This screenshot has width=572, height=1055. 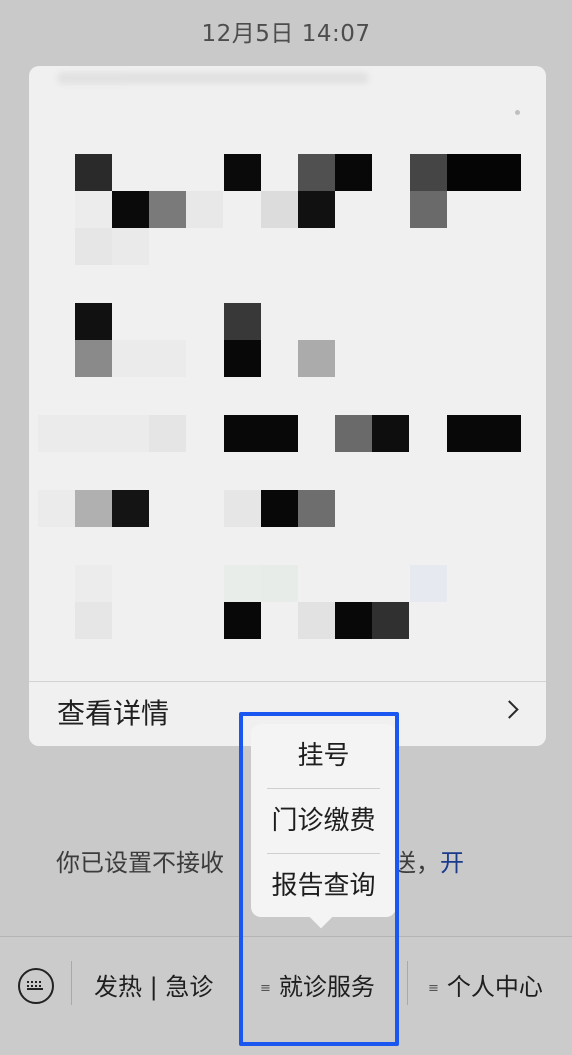 What do you see at coordinates (286, 34) in the screenshot?
I see `message-timestamp: 12月5日 14:07` at bounding box center [286, 34].